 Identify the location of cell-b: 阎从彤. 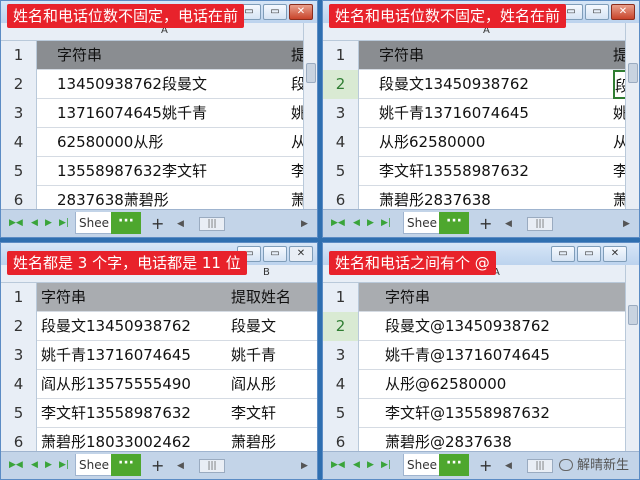
(253, 384).